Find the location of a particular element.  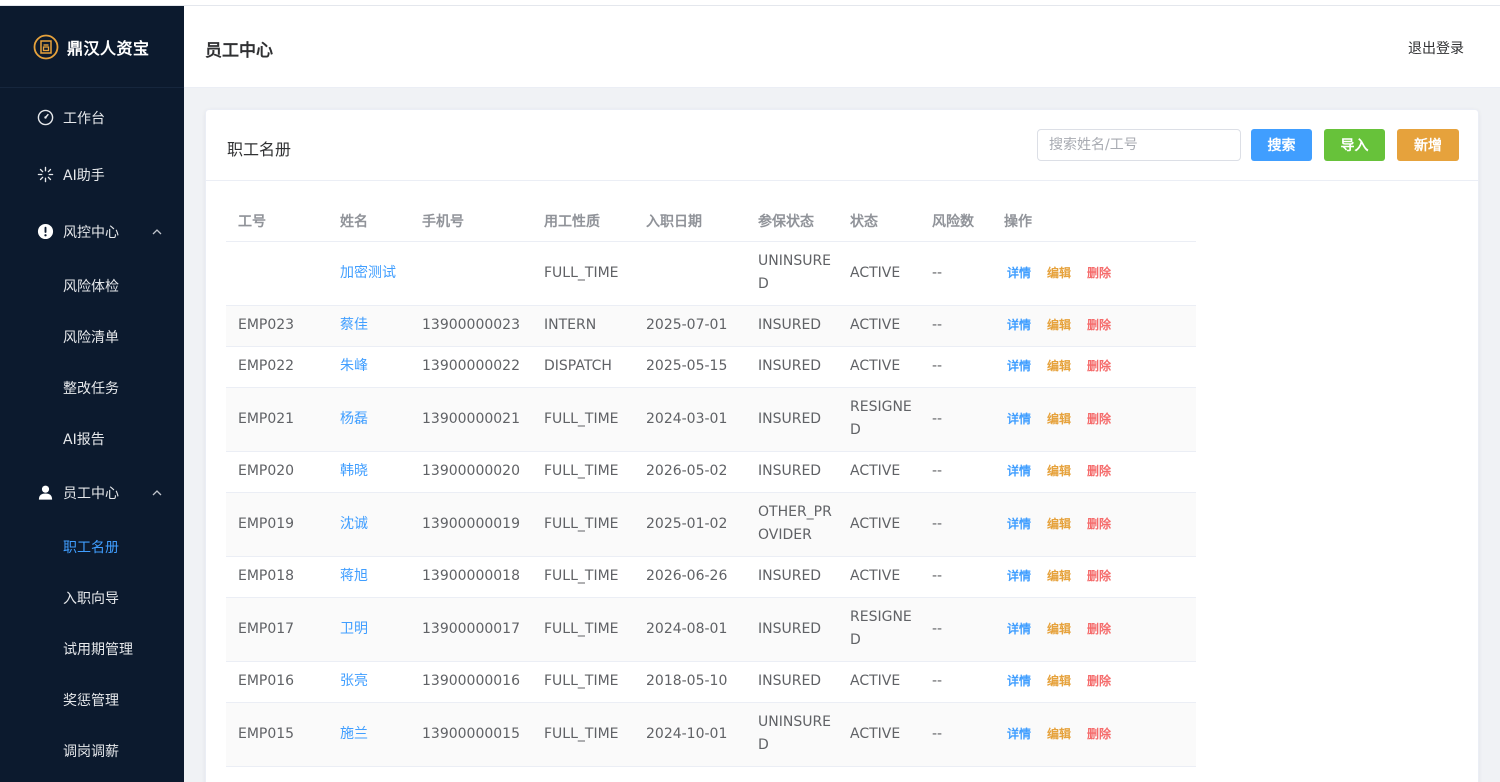

employee-id-cell: EMP015 is located at coordinates (266, 733).